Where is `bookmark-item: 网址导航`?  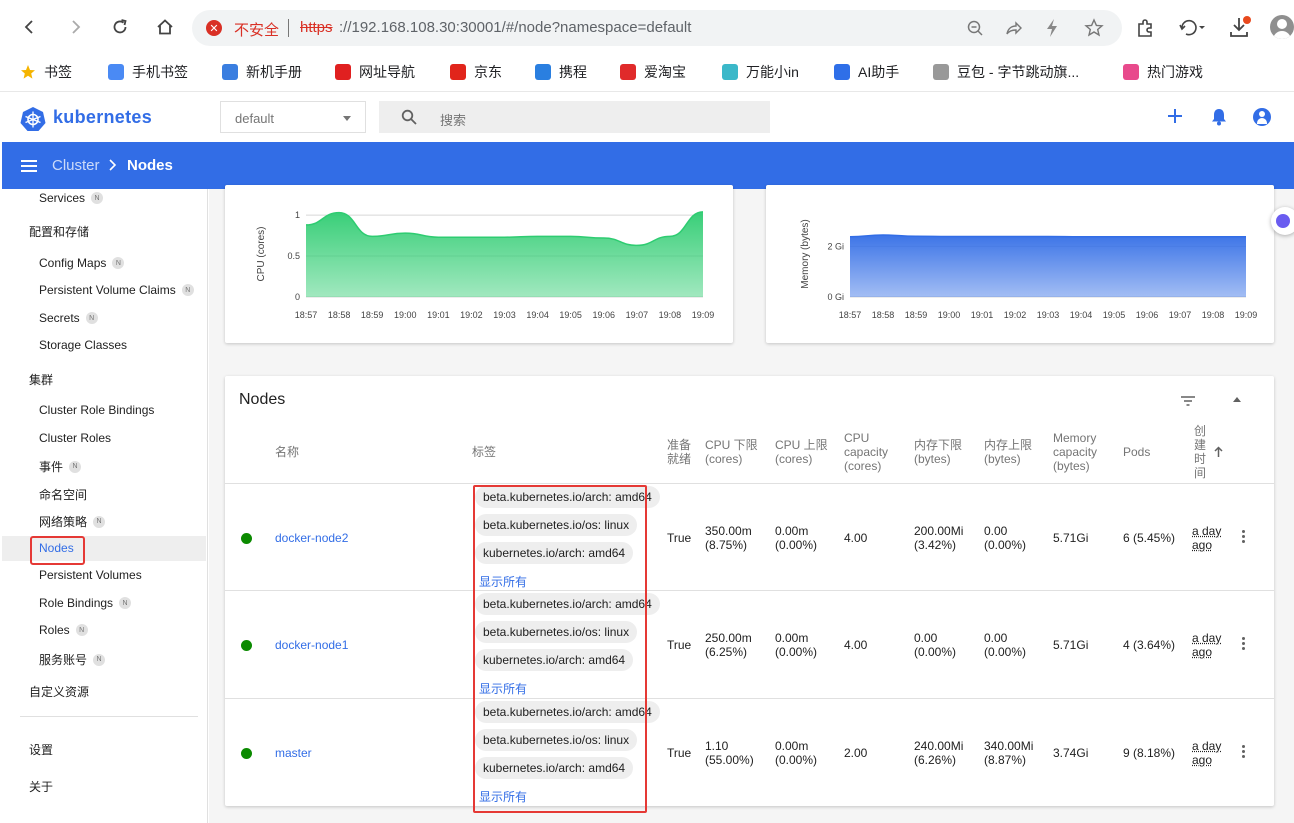 bookmark-item: 网址导航 is located at coordinates (375, 72).